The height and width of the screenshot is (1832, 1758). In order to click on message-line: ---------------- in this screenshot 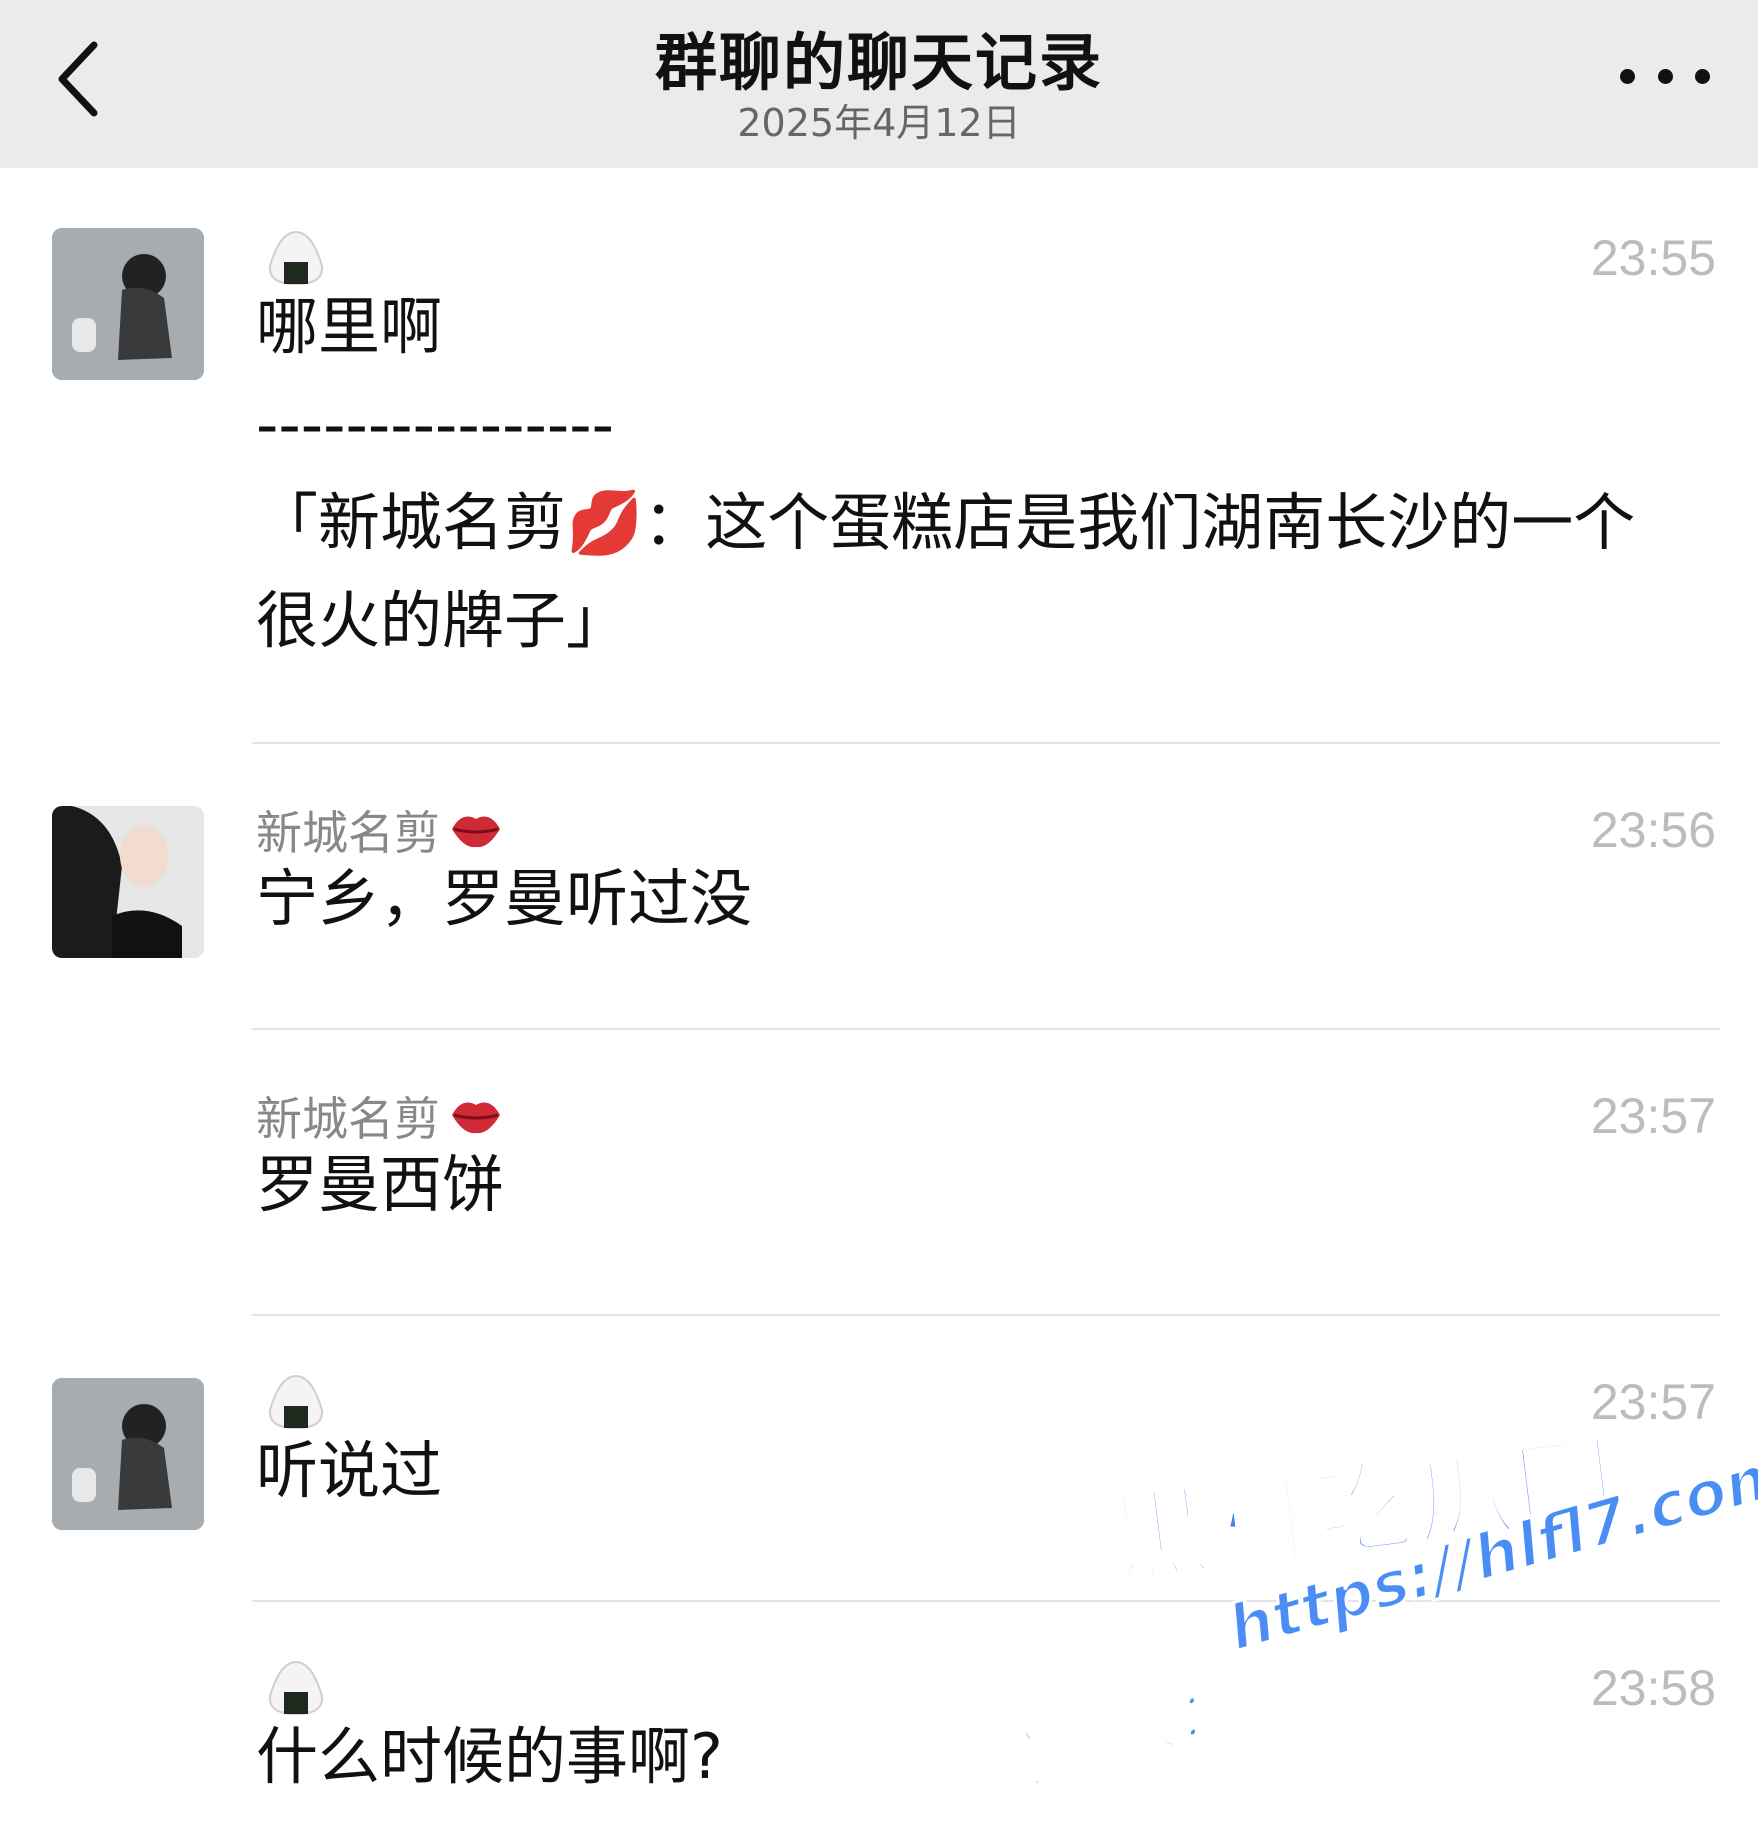, I will do `click(435, 424)`.